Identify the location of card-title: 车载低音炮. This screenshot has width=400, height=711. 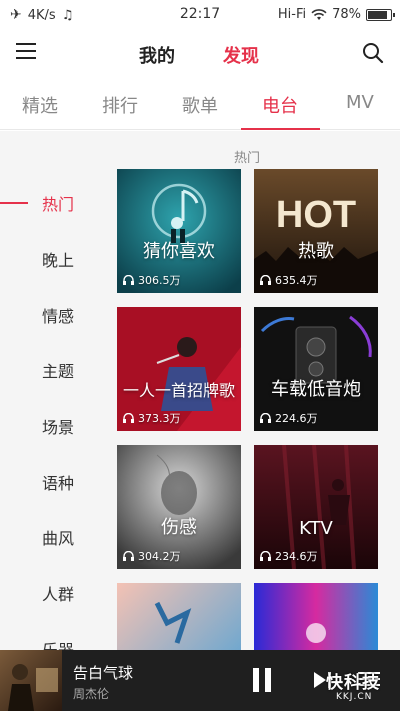
(316, 389).